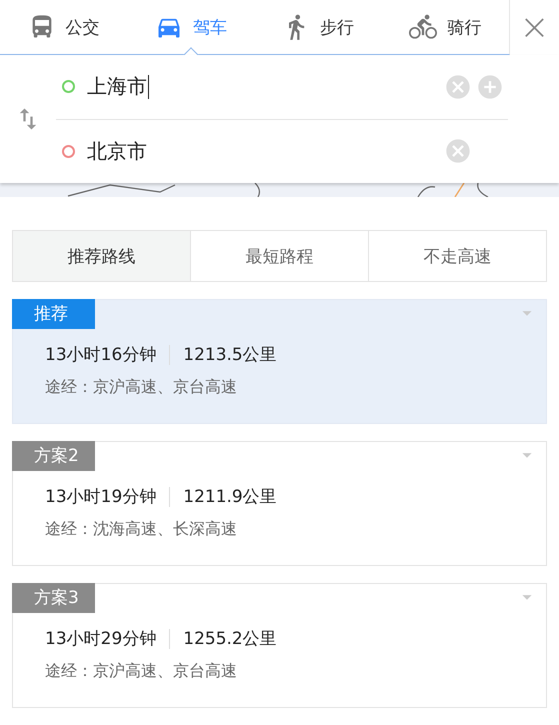 The height and width of the screenshot is (725, 559). I want to click on route-duration: 13小时16分钟, so click(100, 355).